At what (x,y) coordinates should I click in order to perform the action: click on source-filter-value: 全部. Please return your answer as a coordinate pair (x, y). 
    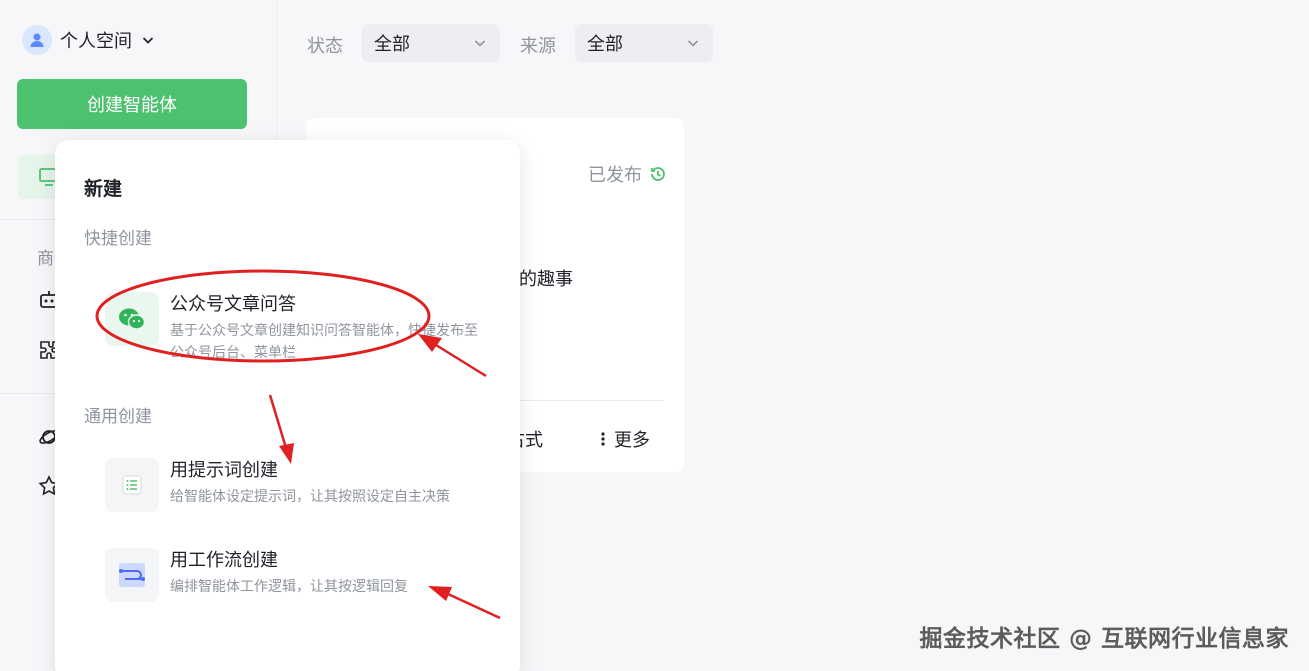
    Looking at the image, I should click on (605, 44).